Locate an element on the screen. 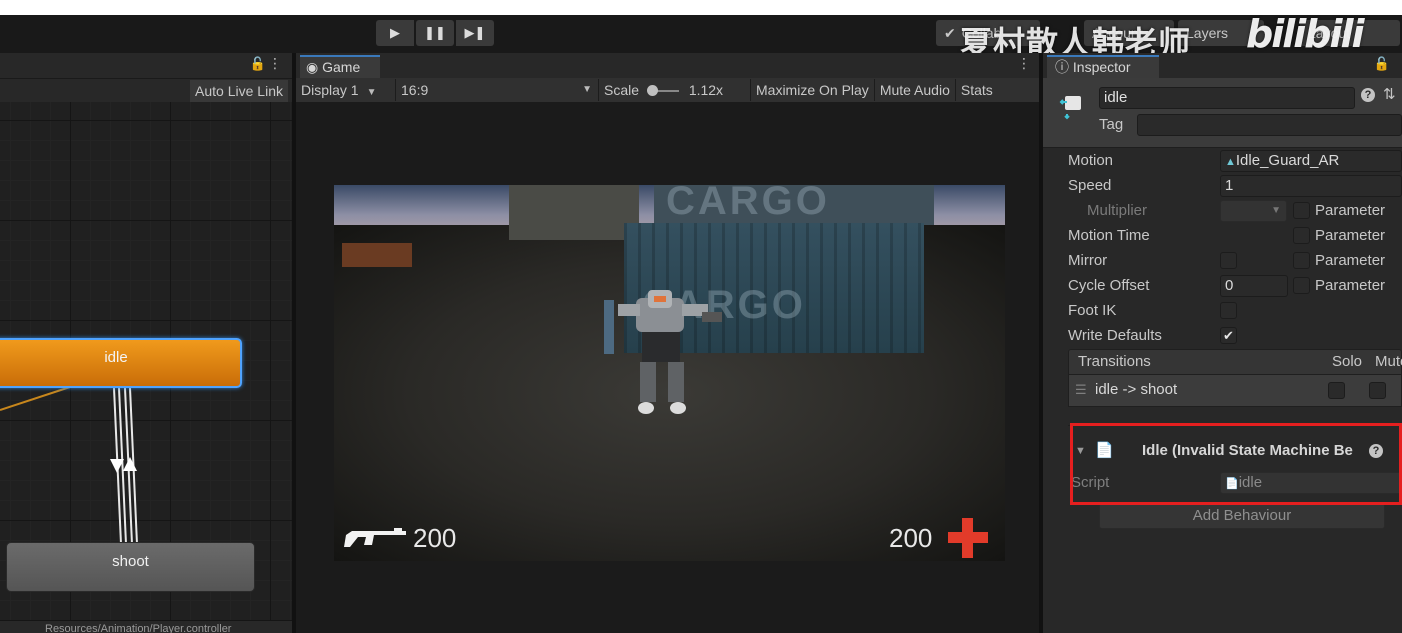 This screenshot has width=1402, height=633. settings-slider-icon: ⇅ is located at coordinates (1389, 94).